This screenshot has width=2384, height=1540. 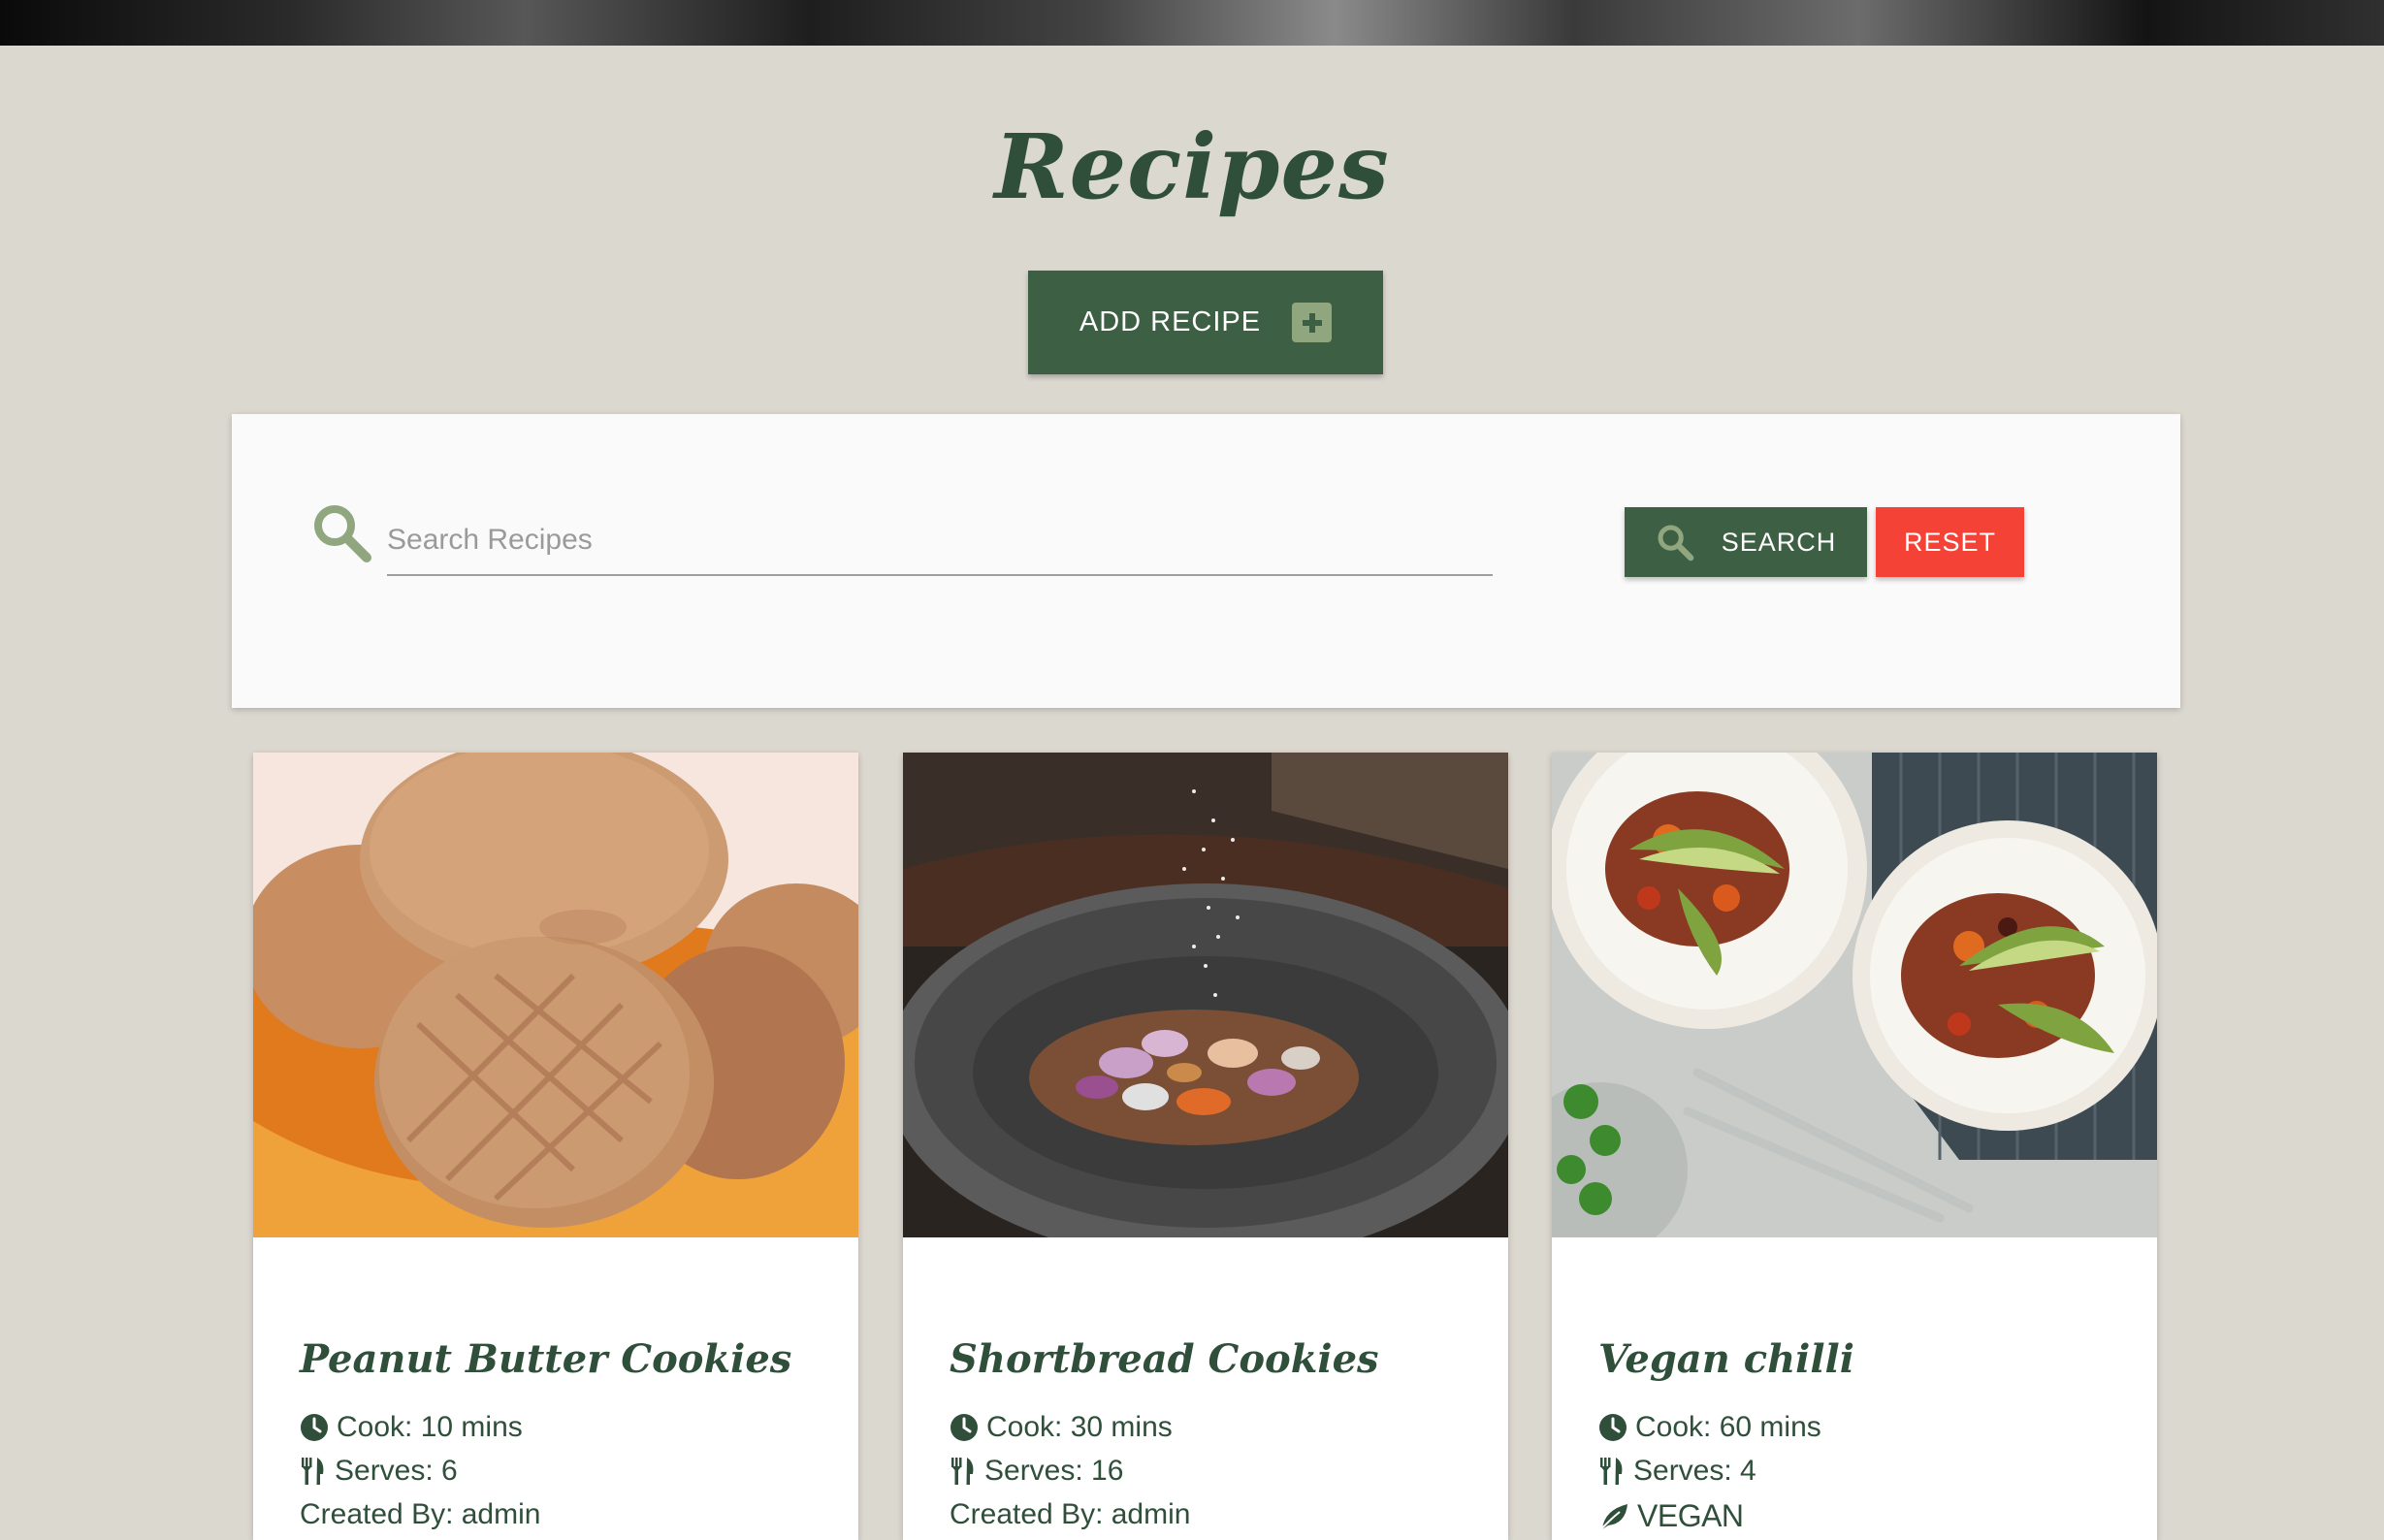 What do you see at coordinates (940, 541) in the screenshot?
I see `search-input` at bounding box center [940, 541].